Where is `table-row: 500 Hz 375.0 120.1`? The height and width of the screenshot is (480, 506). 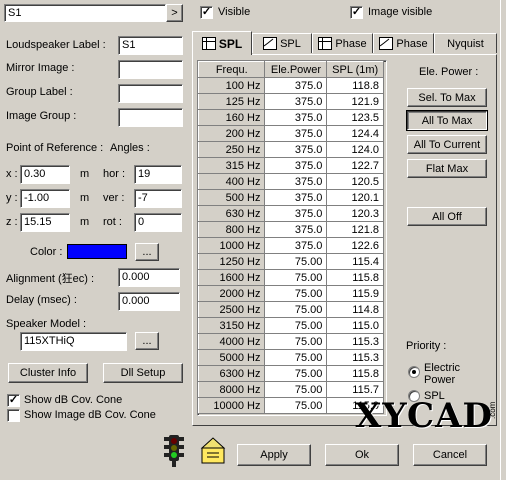 table-row: 500 Hz 375.0 120.1 is located at coordinates (291, 197).